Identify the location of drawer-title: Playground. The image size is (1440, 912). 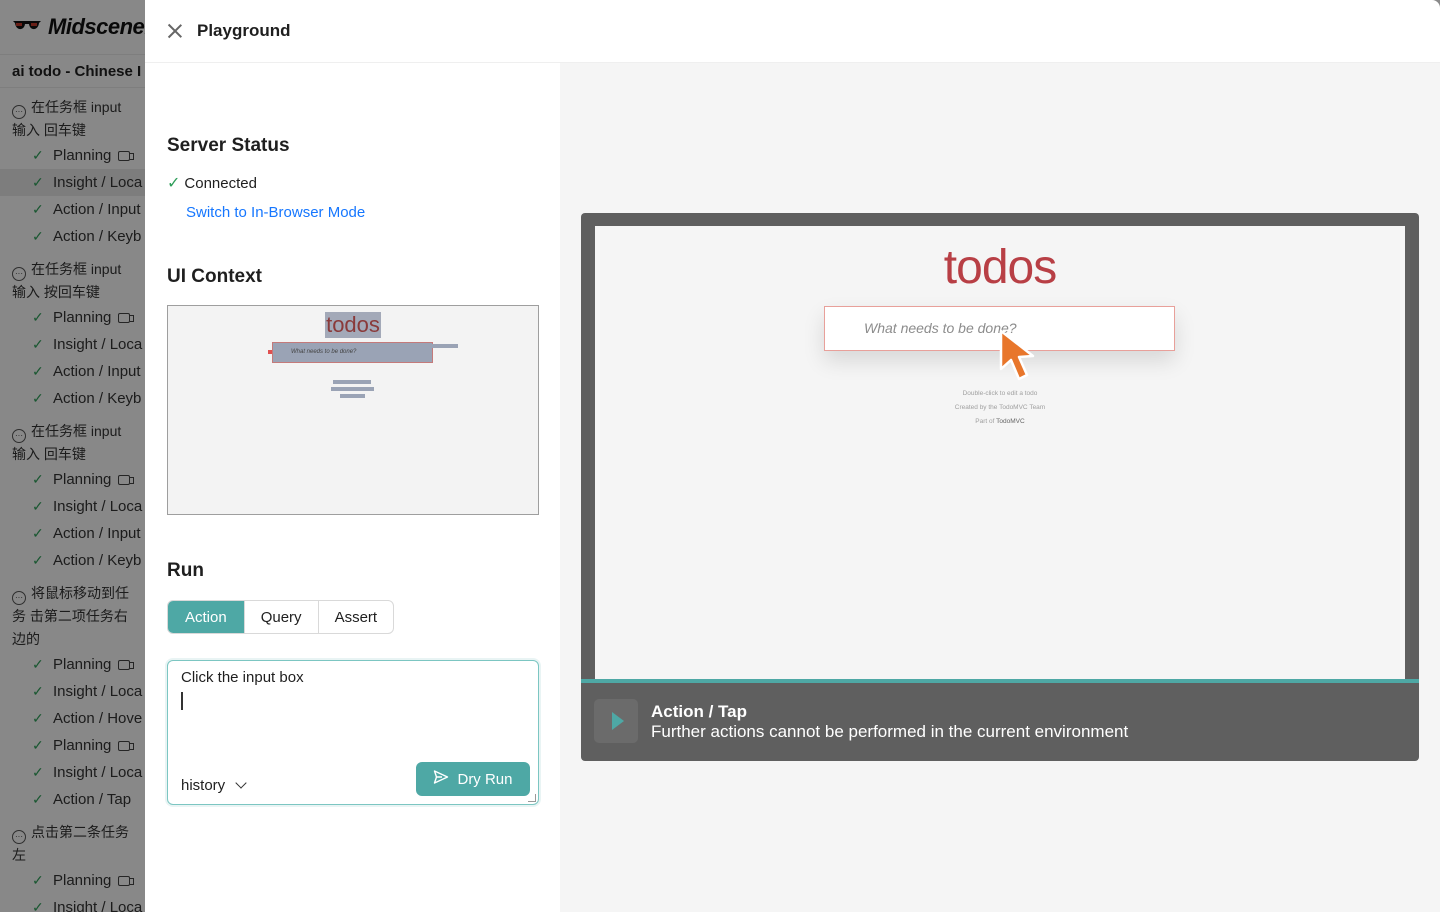
(244, 30).